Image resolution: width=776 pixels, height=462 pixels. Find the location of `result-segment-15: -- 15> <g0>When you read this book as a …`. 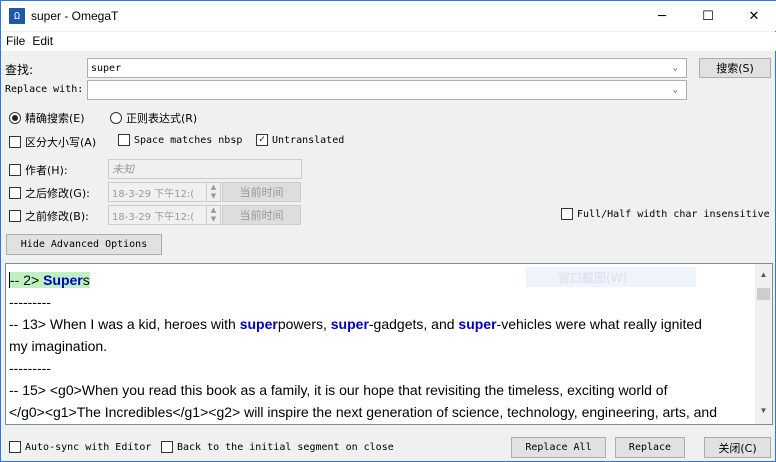

result-segment-15: -- 15> <g0>When you read this book as a … is located at coordinates (338, 390).